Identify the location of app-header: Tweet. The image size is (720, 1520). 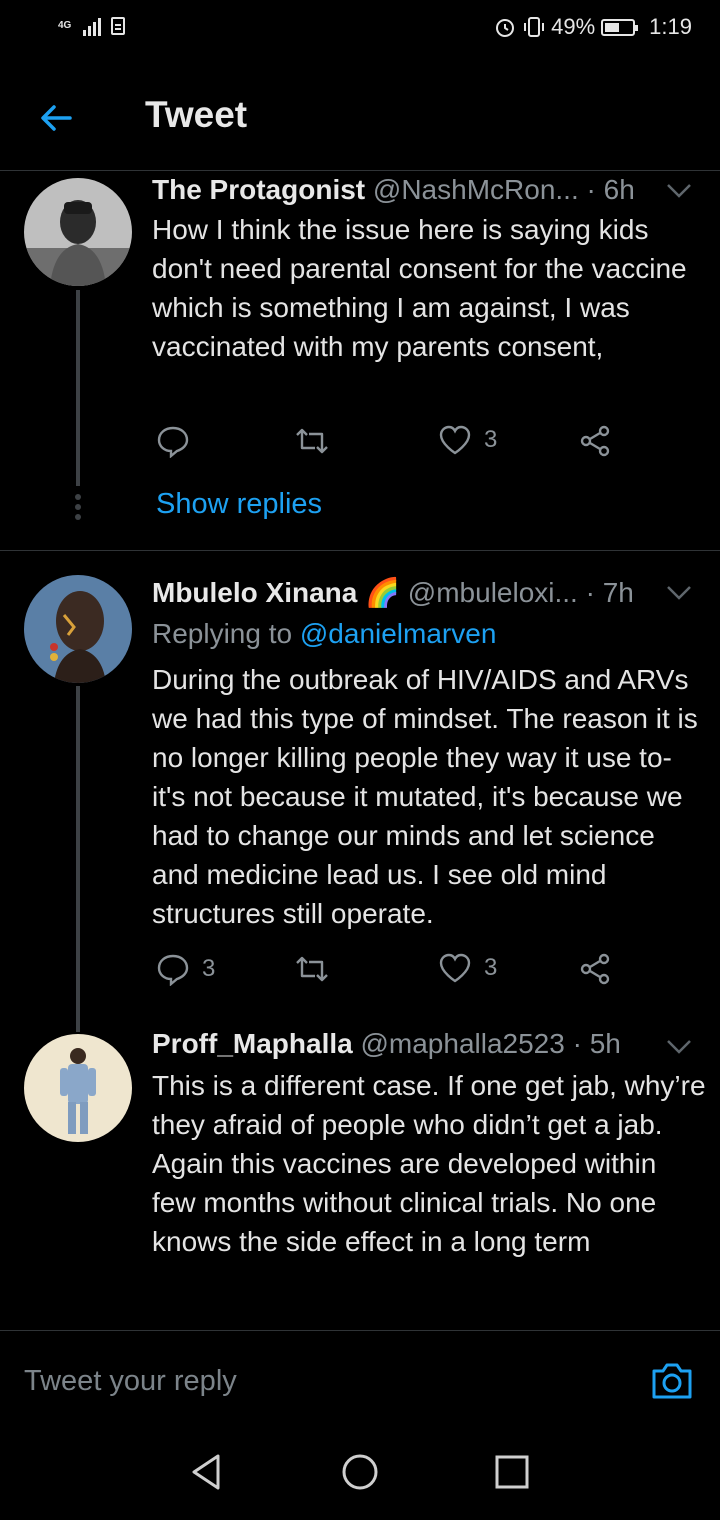
(360, 115).